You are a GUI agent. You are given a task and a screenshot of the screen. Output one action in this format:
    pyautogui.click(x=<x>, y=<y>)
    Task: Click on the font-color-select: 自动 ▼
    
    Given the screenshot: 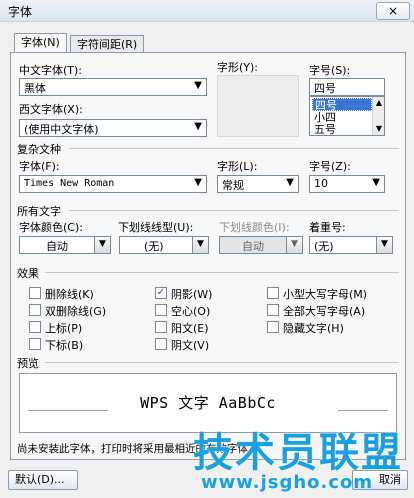 What is the action you would take?
    pyautogui.click(x=65, y=245)
    